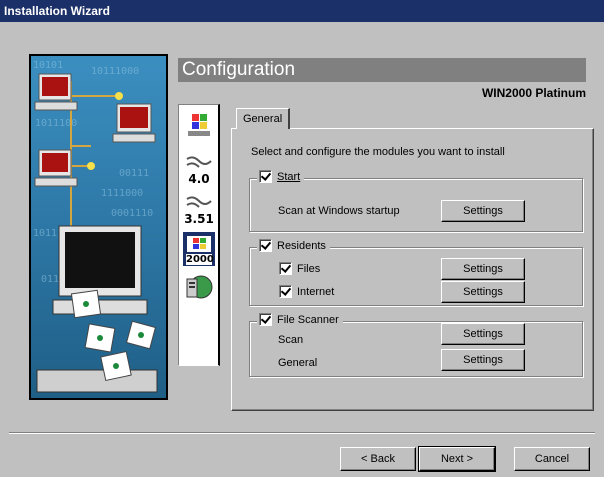  Describe the element at coordinates (199, 219) in the screenshot. I see `os-nt351-label: 3.51` at that location.